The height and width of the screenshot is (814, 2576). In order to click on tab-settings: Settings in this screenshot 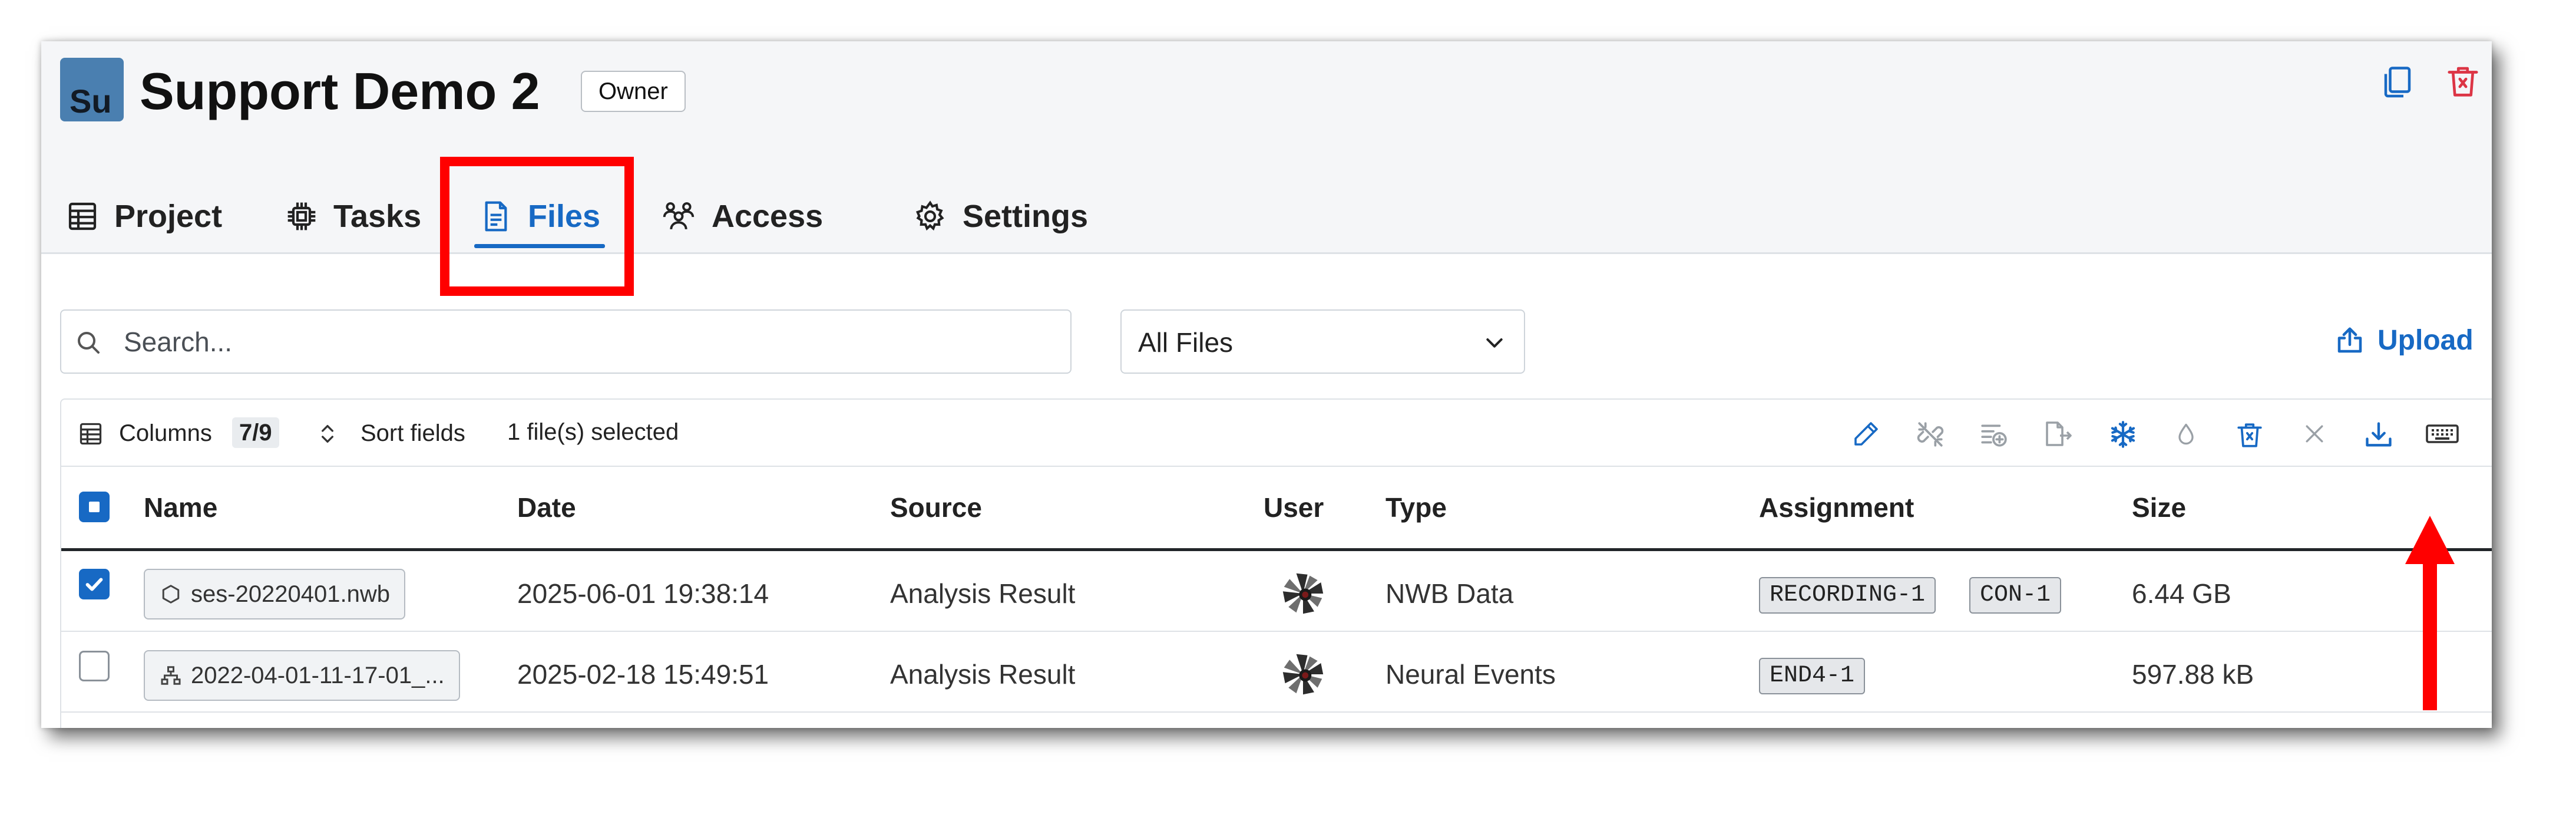, I will do `click(1000, 217)`.